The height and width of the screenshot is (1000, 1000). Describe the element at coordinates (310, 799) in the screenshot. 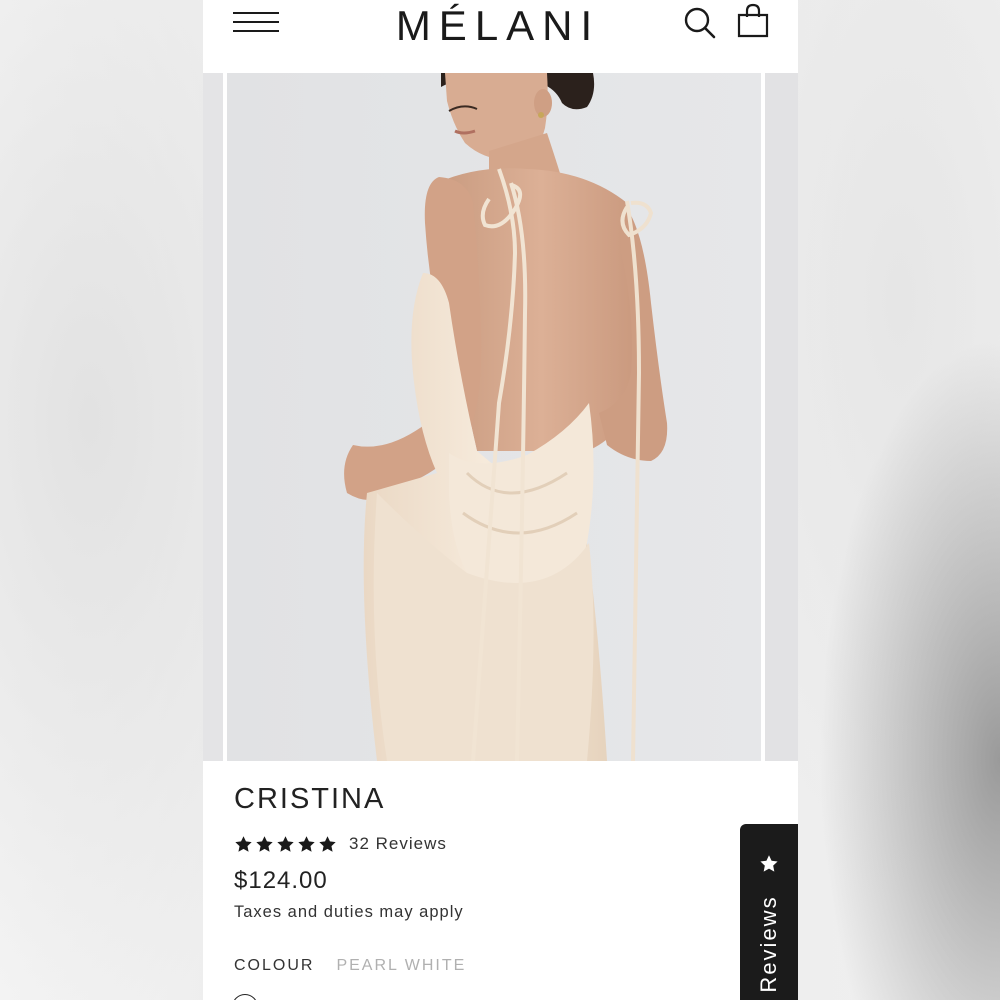

I see `product-name: CRISTINA` at that location.